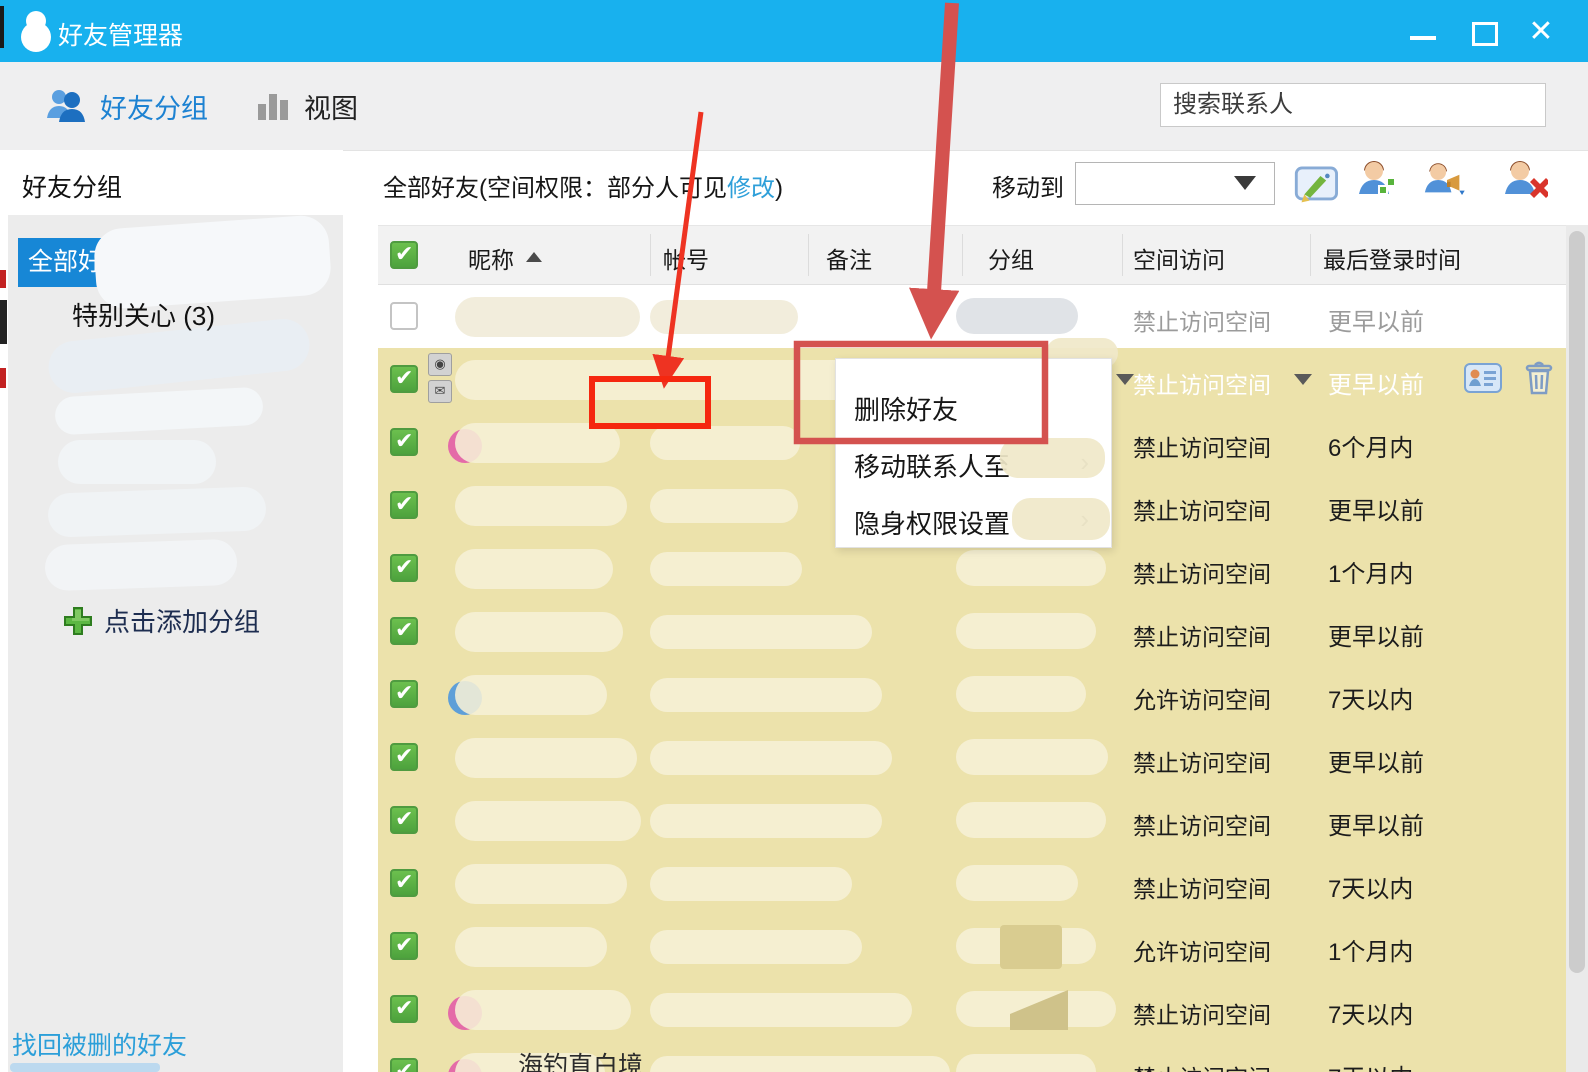 This screenshot has width=1588, height=1072. I want to click on broadcast-icon, so click(1447, 180).